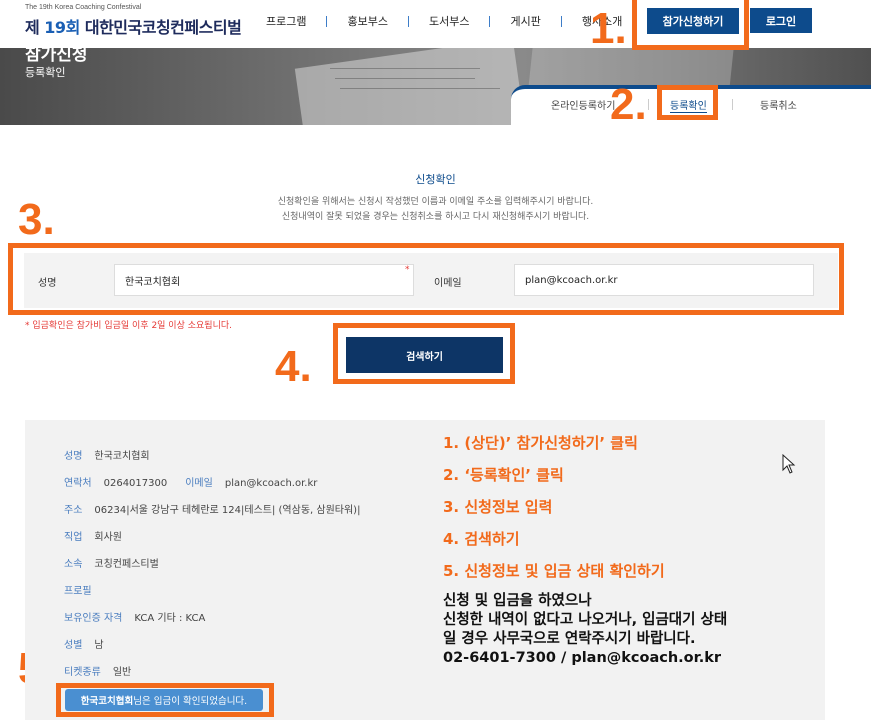 This screenshot has height=720, width=871. Describe the element at coordinates (582, 658) in the screenshot. I see `notice-line: 02-6401-7300 / plan@kcoach.or.kr` at that location.